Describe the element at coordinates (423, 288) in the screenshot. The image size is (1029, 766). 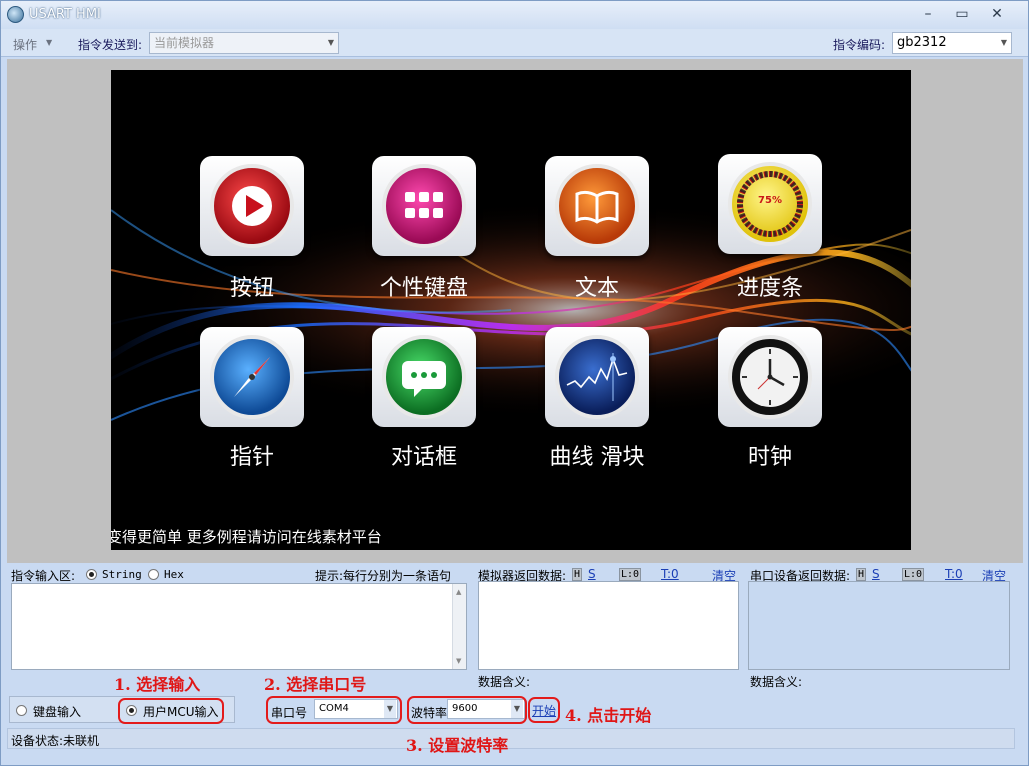
I see `app-label: 个性键盘` at that location.